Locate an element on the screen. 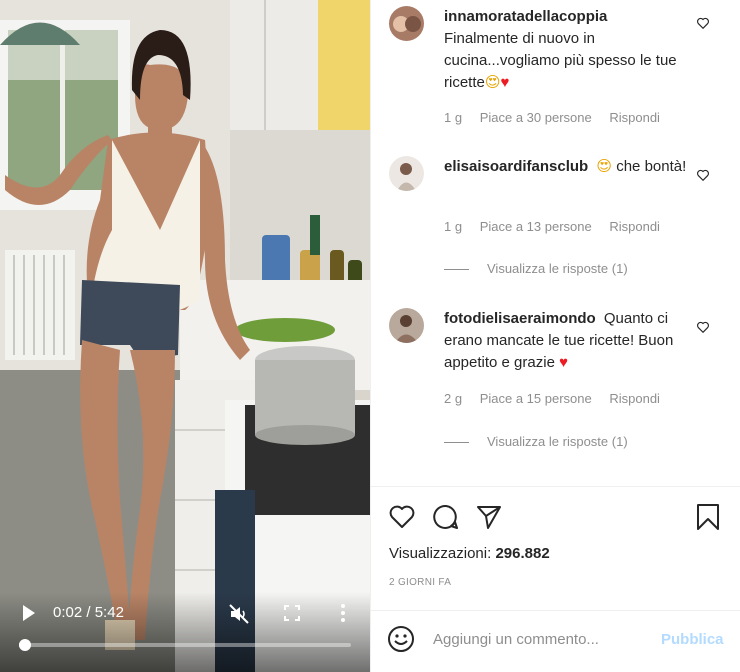  share-icon is located at coordinates (489, 517).